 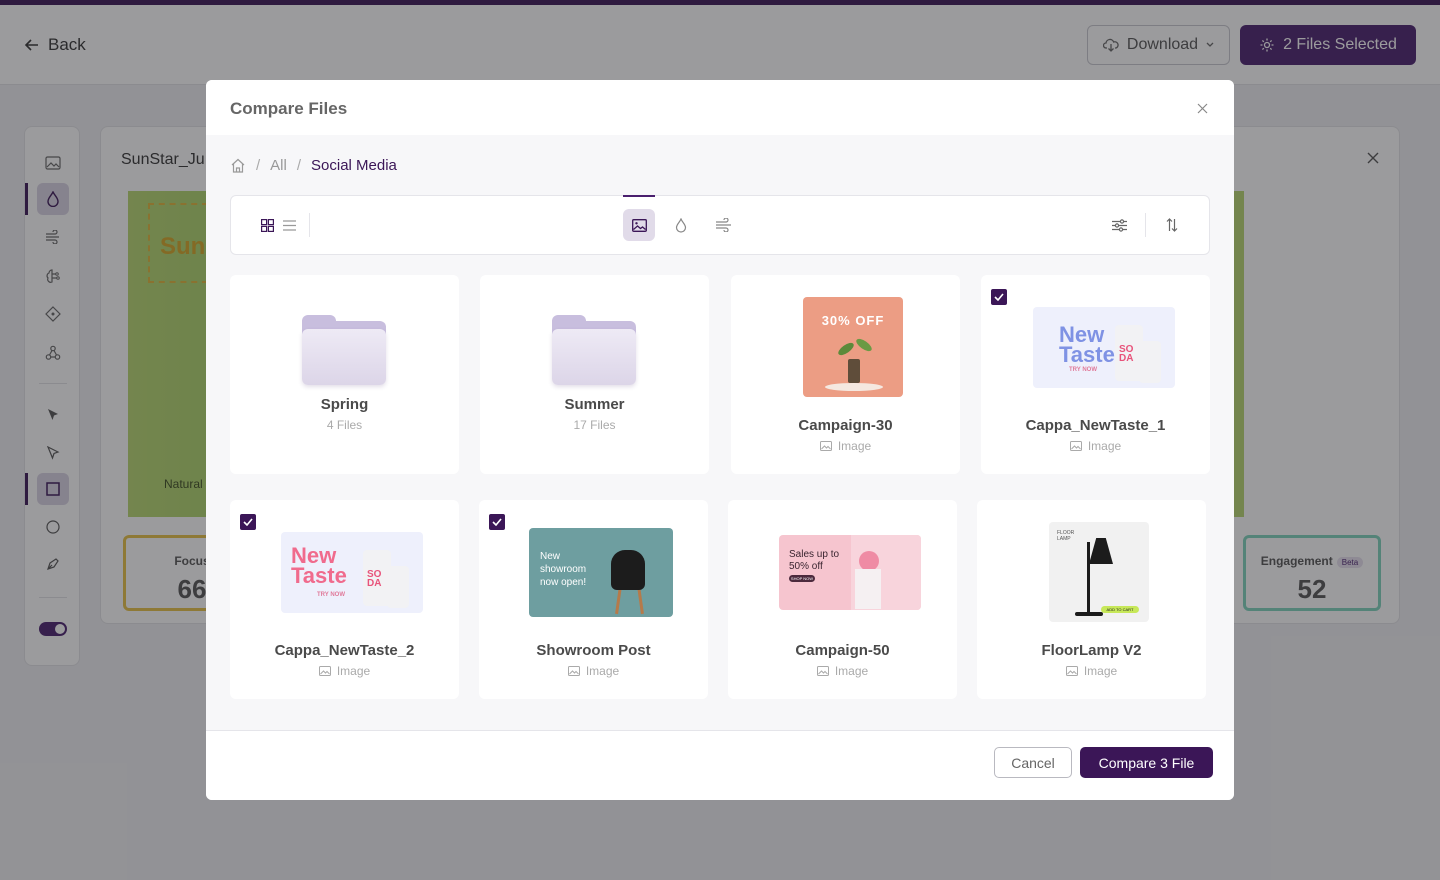 I want to click on modal-footer: Cancel Compare 3 File, so click(x=720, y=765).